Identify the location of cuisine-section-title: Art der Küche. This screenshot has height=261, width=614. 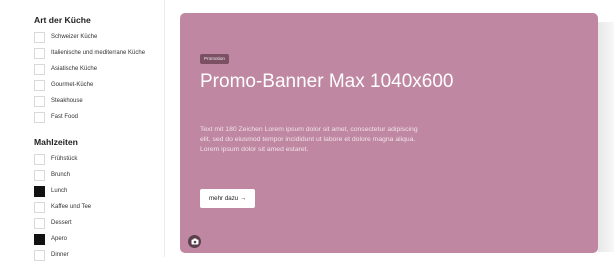
(62, 20).